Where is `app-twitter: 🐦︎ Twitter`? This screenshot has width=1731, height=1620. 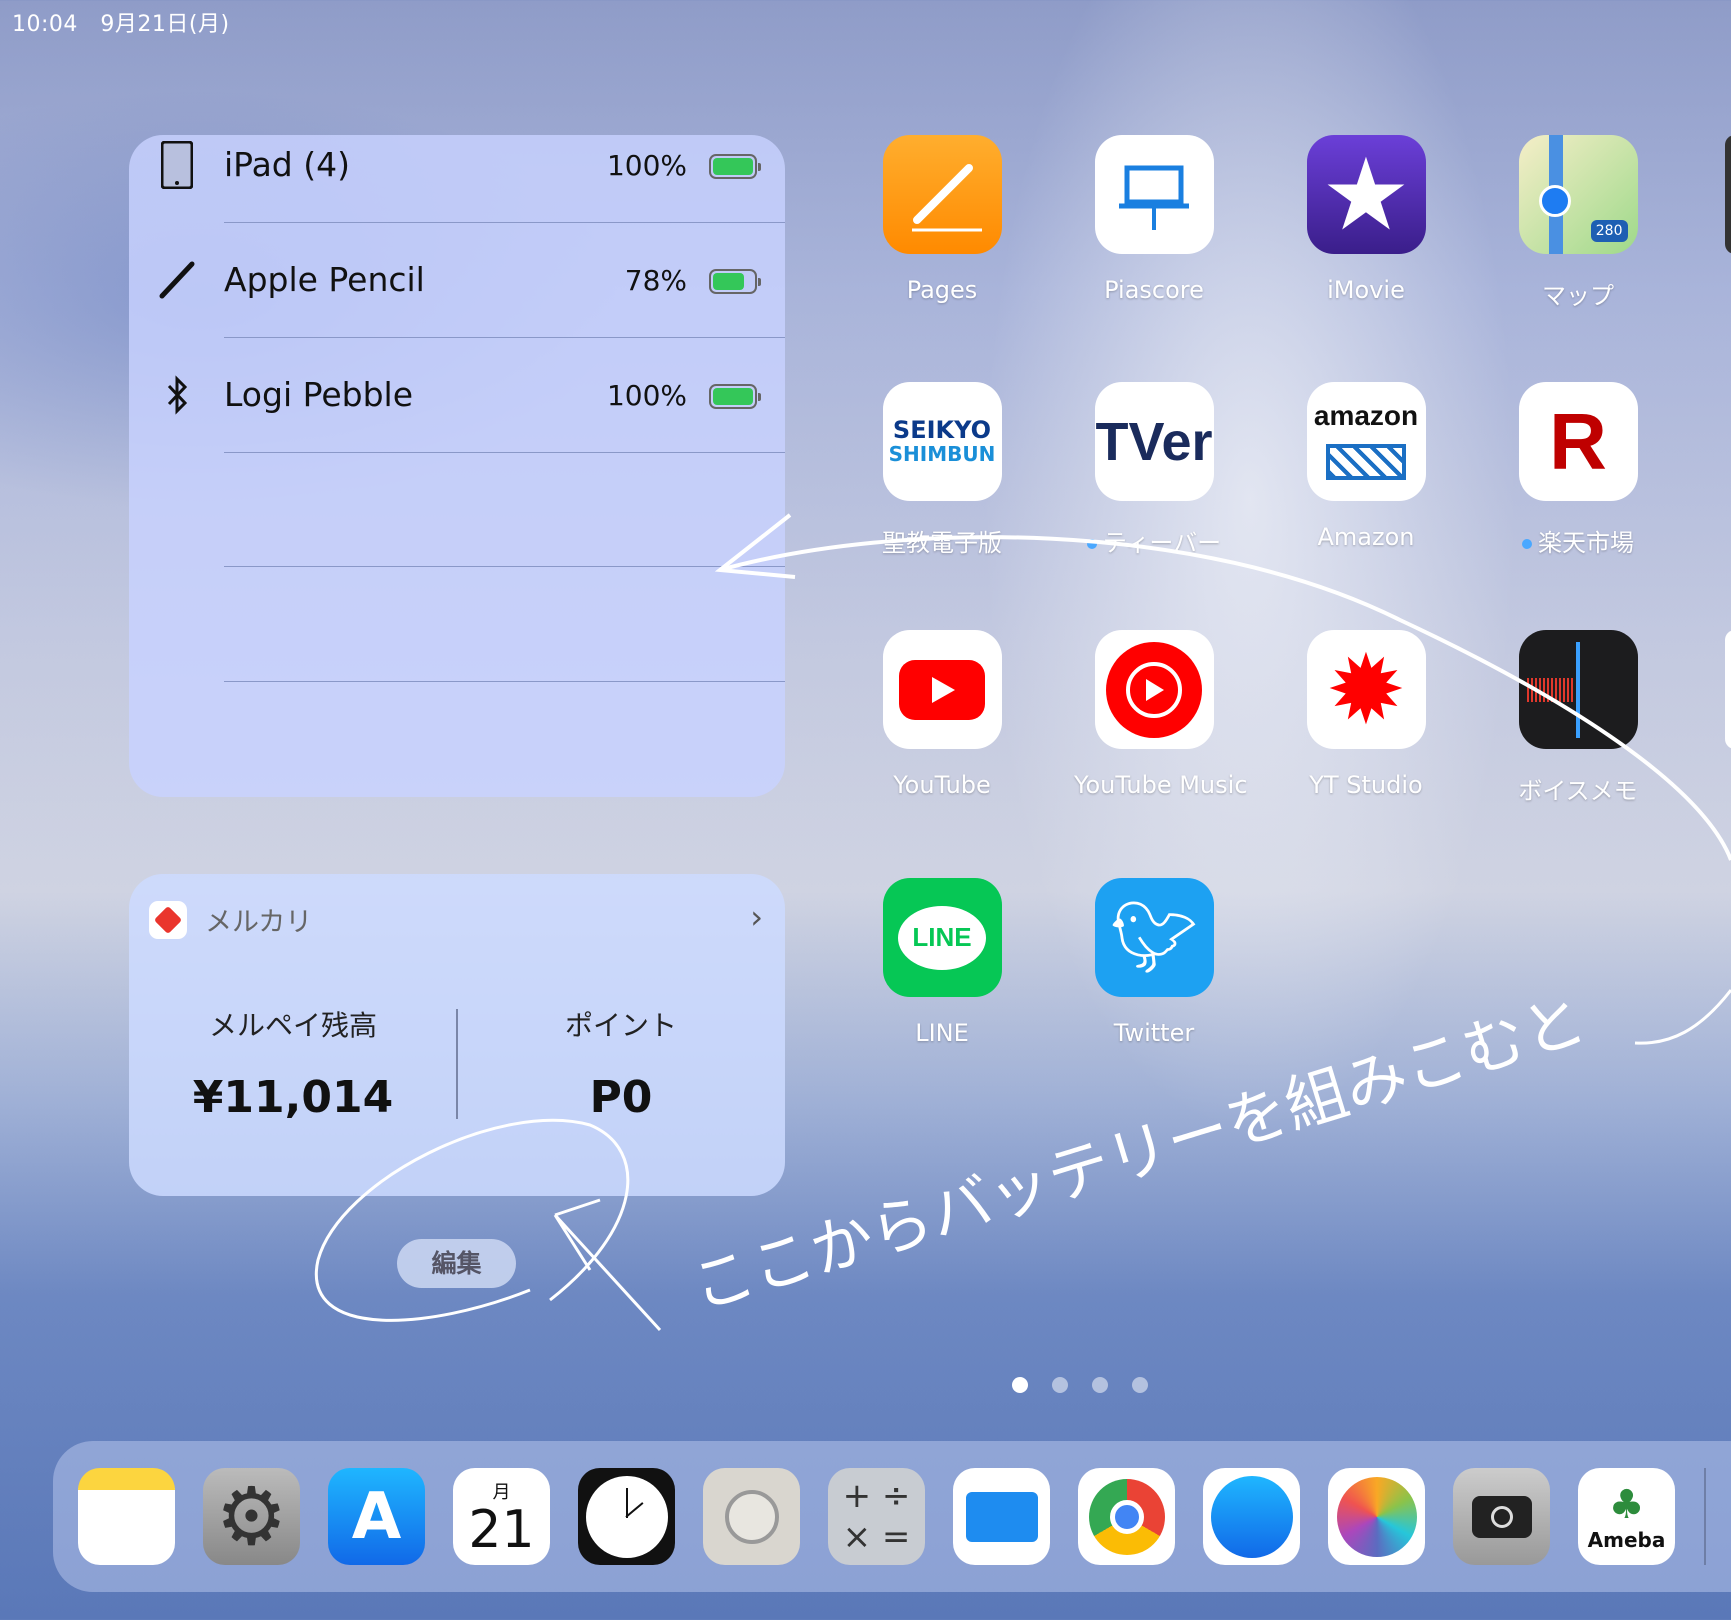
app-twitter: 🐦︎ Twitter is located at coordinates (1154, 962).